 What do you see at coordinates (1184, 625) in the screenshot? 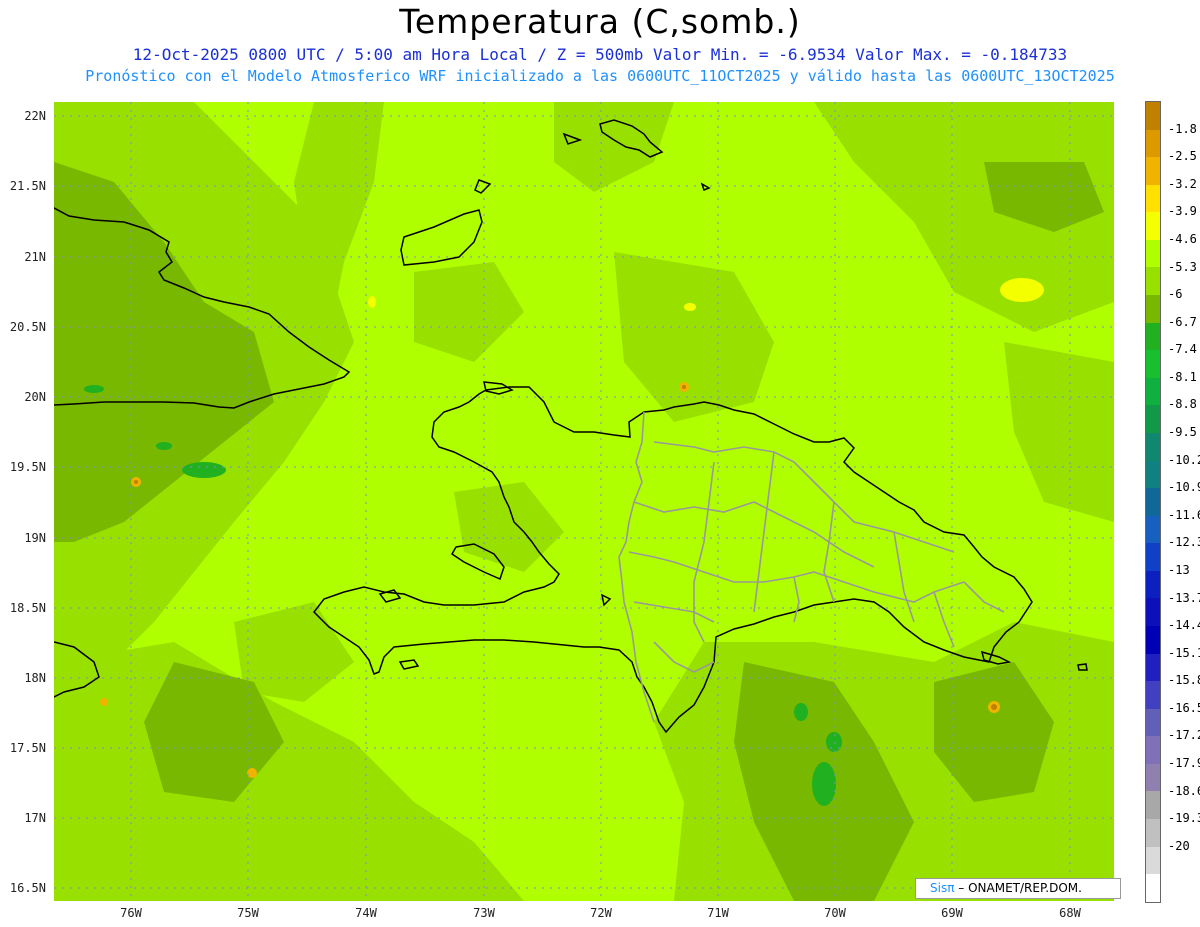
I see `colorbar-label: -14.4` at bounding box center [1184, 625].